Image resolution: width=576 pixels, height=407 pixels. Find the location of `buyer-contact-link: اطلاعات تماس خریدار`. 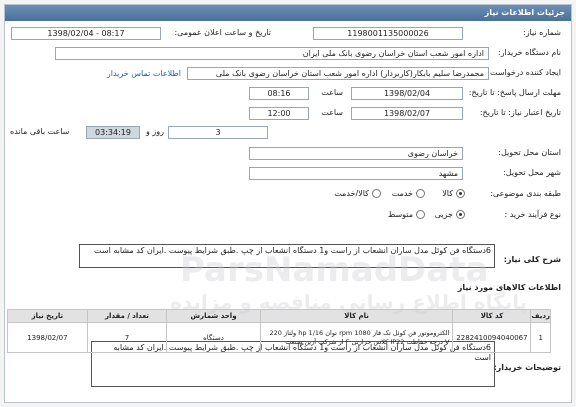

buyer-contact-link: اطلاعات تماس خریدار is located at coordinates (144, 73).